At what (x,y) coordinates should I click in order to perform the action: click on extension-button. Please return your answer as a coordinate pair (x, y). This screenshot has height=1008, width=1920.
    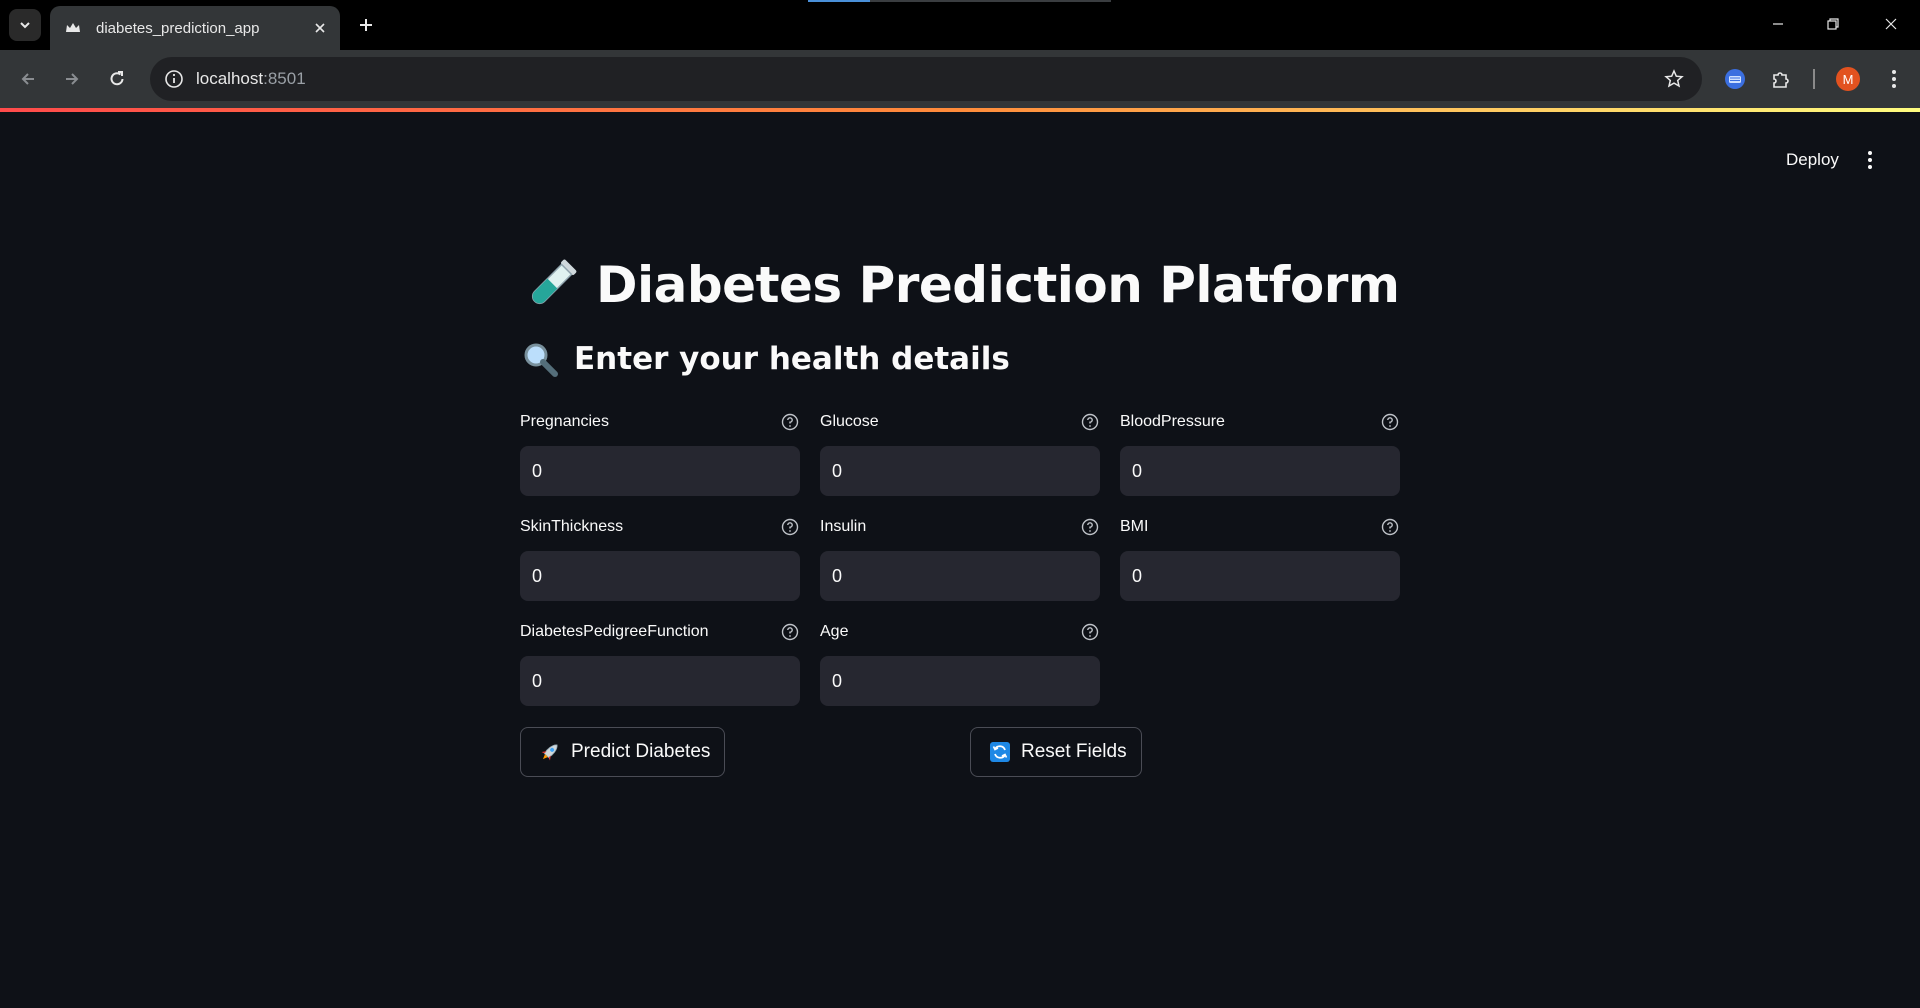
    Looking at the image, I should click on (1735, 79).